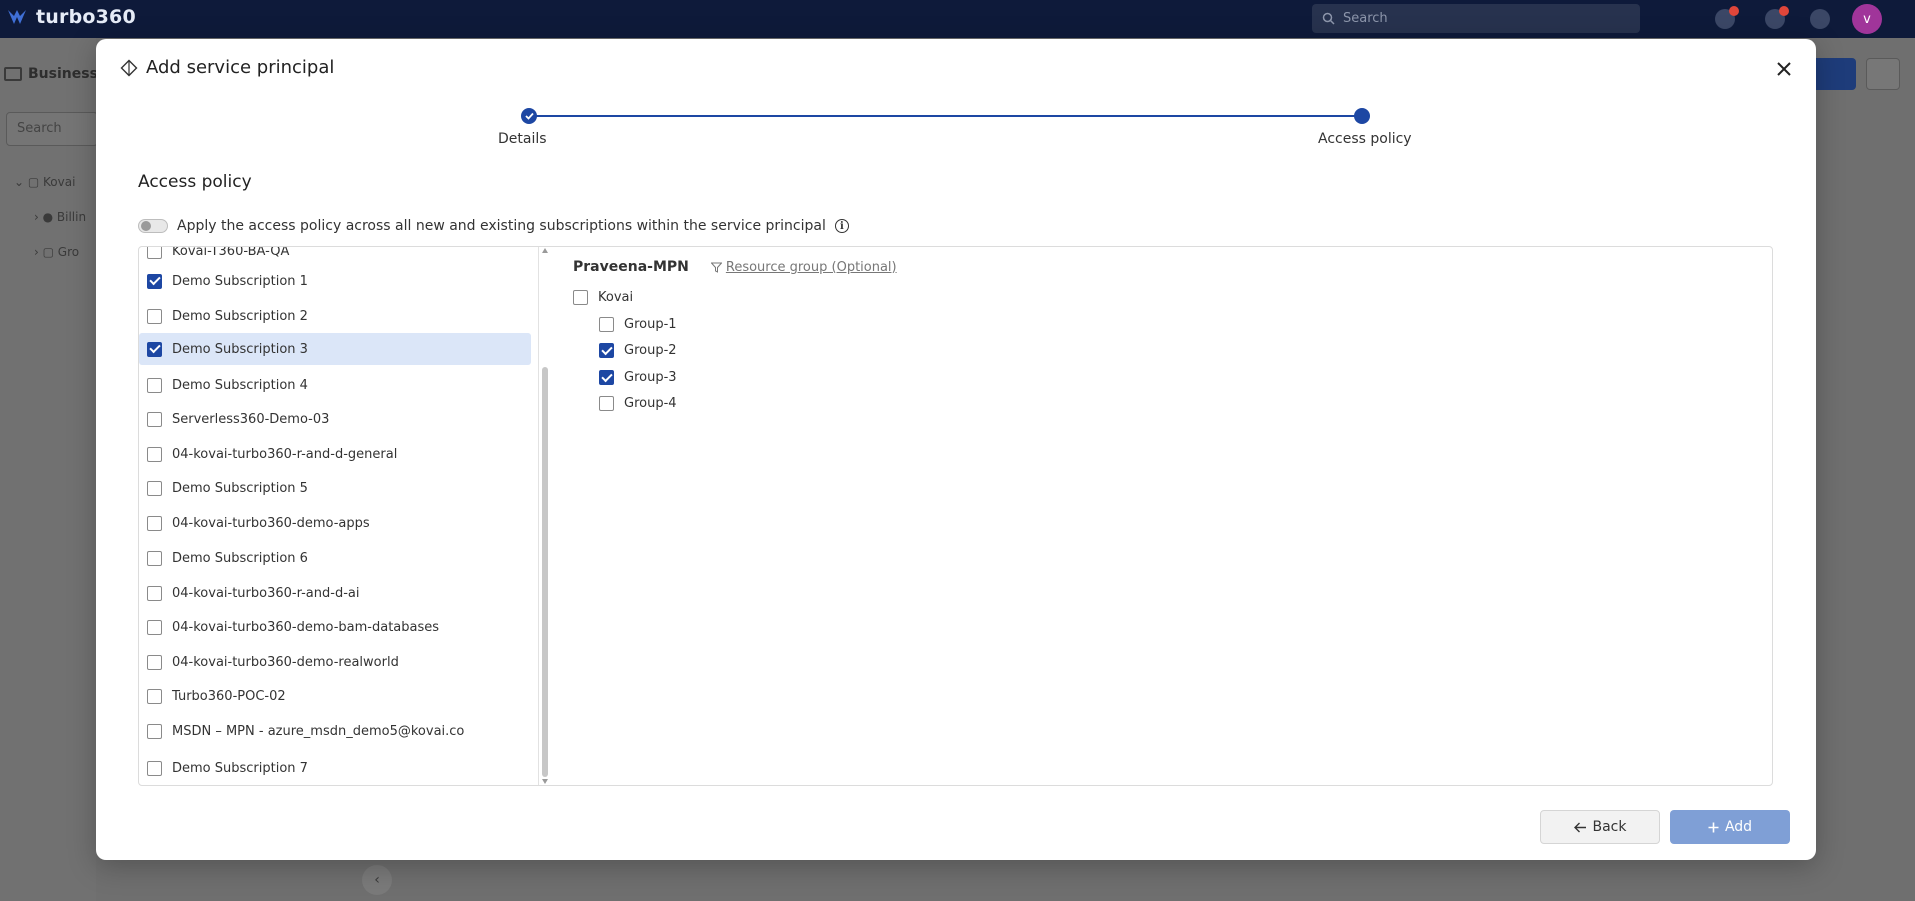  I want to click on subscription-item: 04-kovai-turbo360-r-and-d-ai, so click(335, 593).